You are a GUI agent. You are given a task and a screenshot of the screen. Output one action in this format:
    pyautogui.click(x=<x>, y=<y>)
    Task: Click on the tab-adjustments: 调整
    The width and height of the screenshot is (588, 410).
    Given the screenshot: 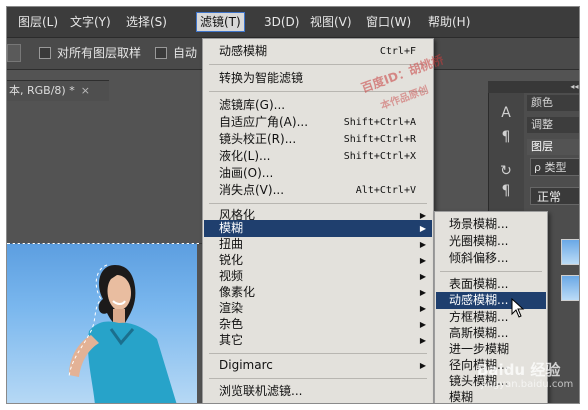 What is the action you would take?
    pyautogui.click(x=553, y=125)
    